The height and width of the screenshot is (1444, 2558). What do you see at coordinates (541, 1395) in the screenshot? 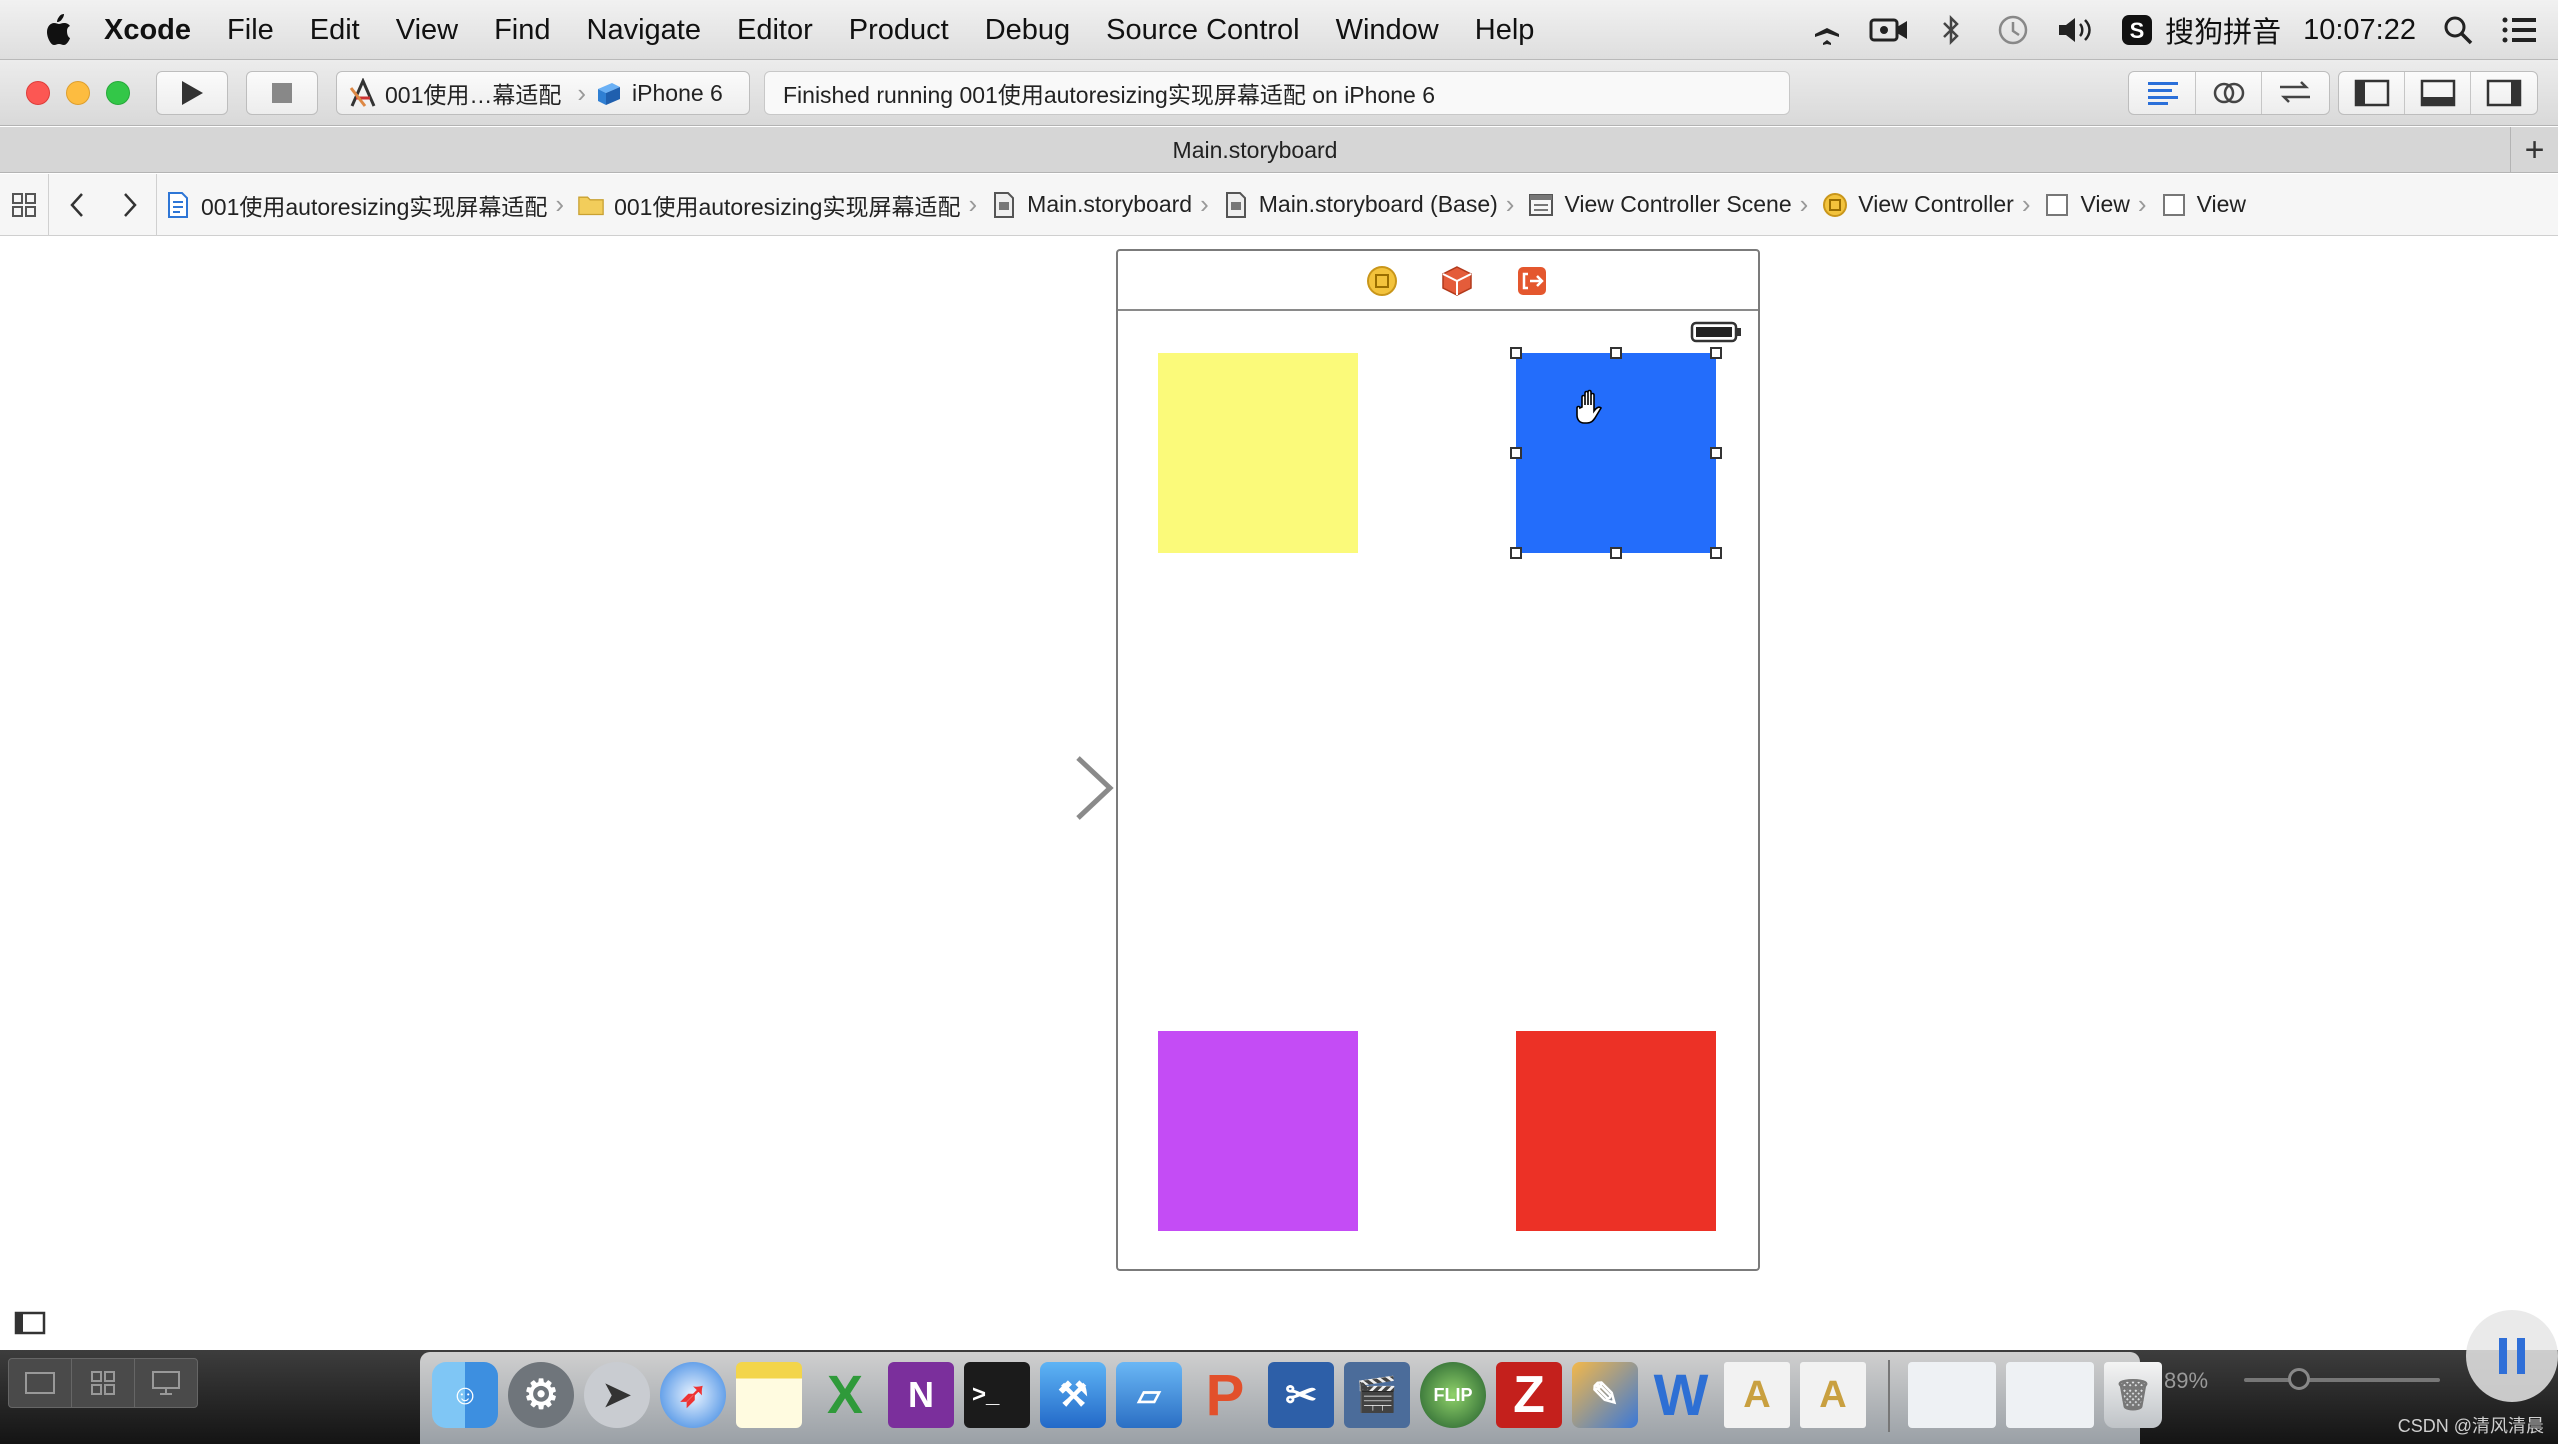
I see `system-preferences-icon: ⚙` at bounding box center [541, 1395].